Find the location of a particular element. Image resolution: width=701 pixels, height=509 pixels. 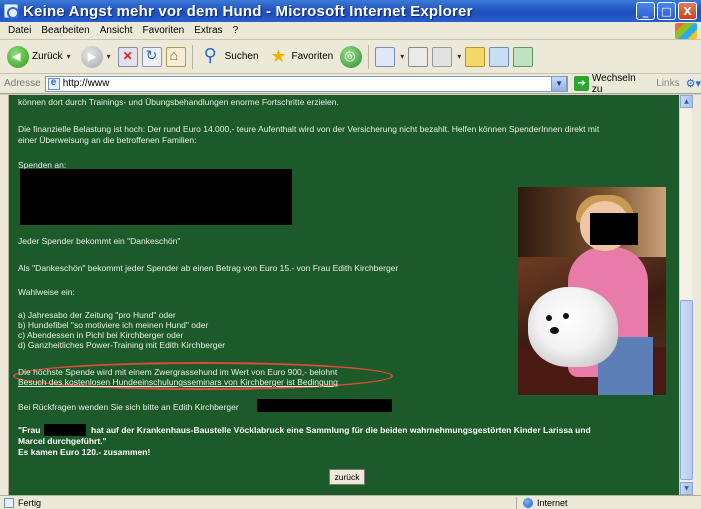

status-bar: Fertig Internet is located at coordinates (350, 502).